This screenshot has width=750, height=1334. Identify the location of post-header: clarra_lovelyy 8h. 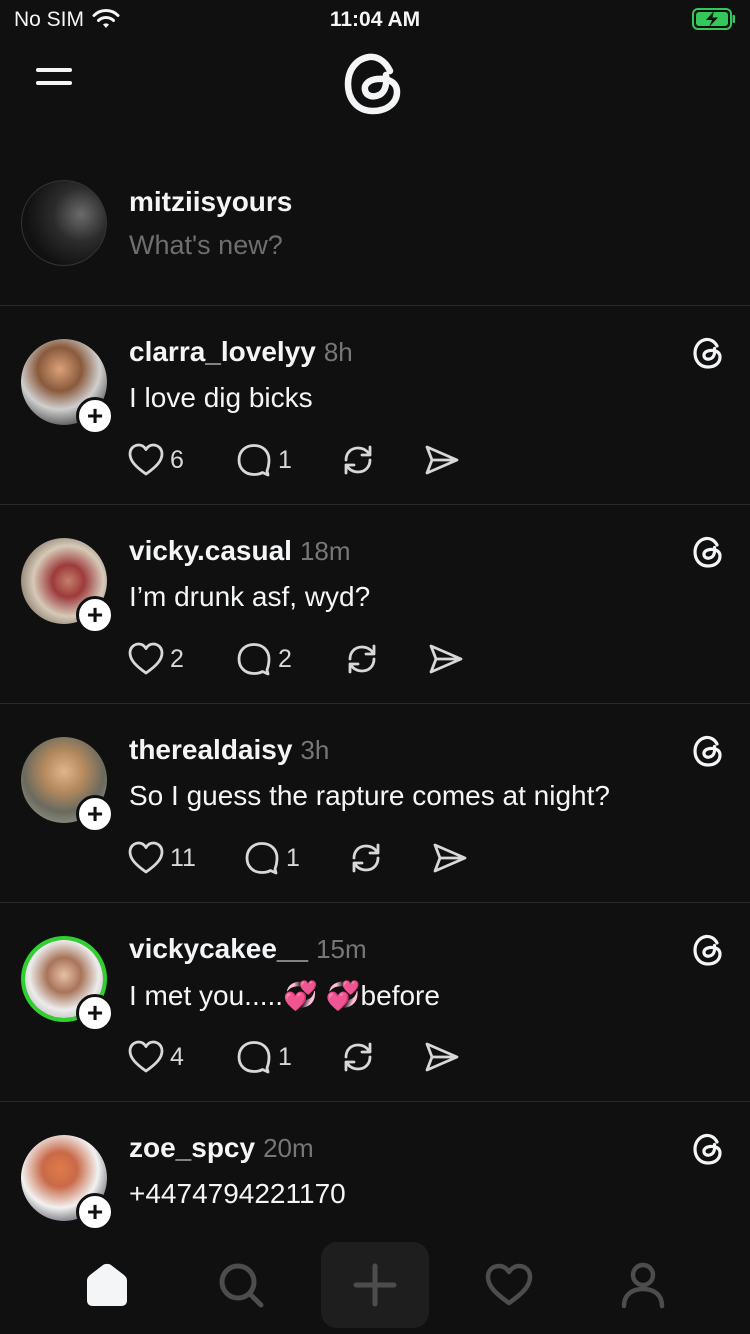
(241, 352).